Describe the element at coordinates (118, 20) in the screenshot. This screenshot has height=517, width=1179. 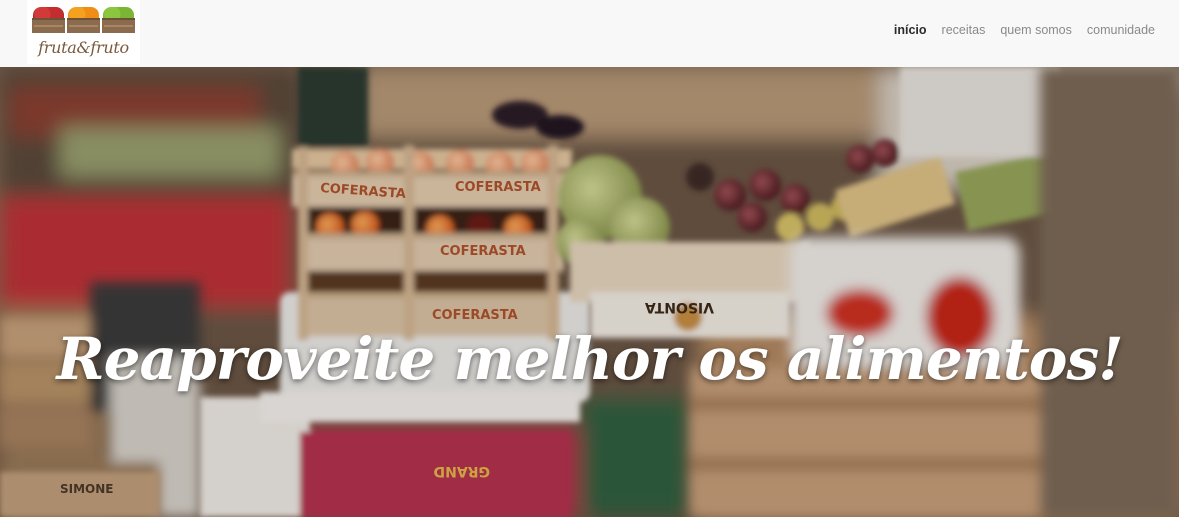
I see `green-fruit-crate-icon` at that location.